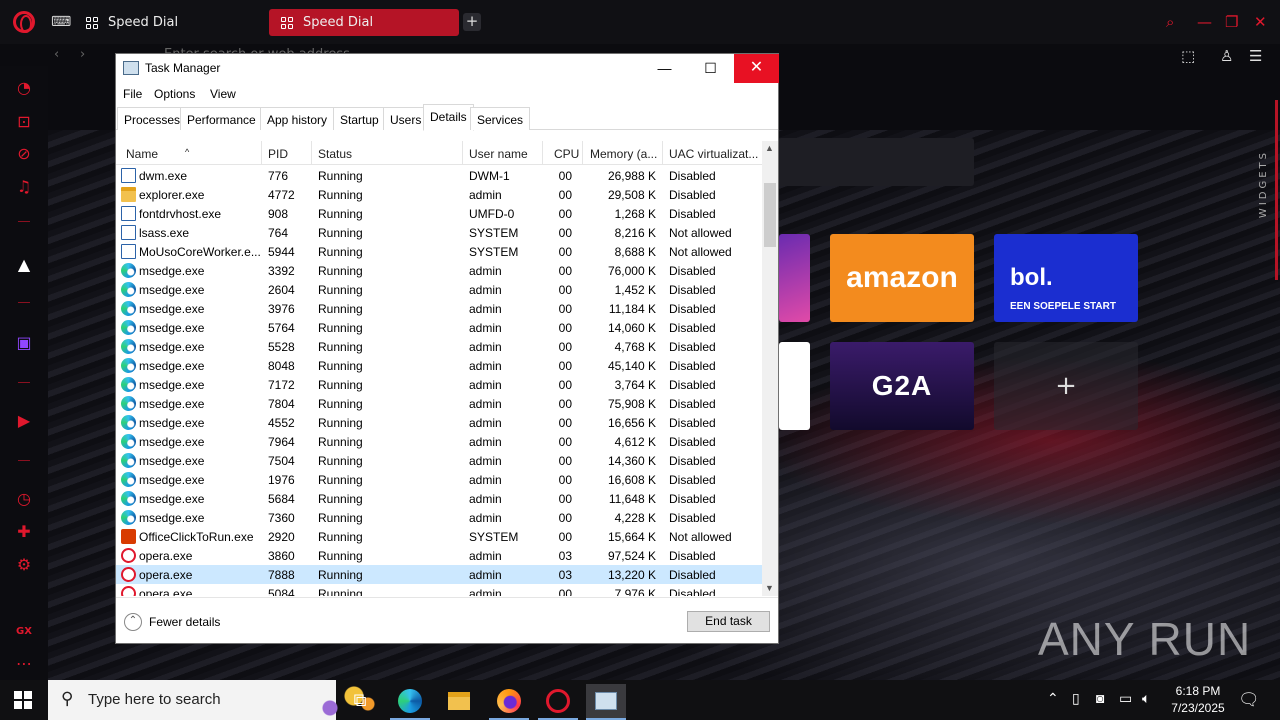 This screenshot has height=720, width=1280. Describe the element at coordinates (710, 68) in the screenshot. I see `maximize-button: ☐` at that location.